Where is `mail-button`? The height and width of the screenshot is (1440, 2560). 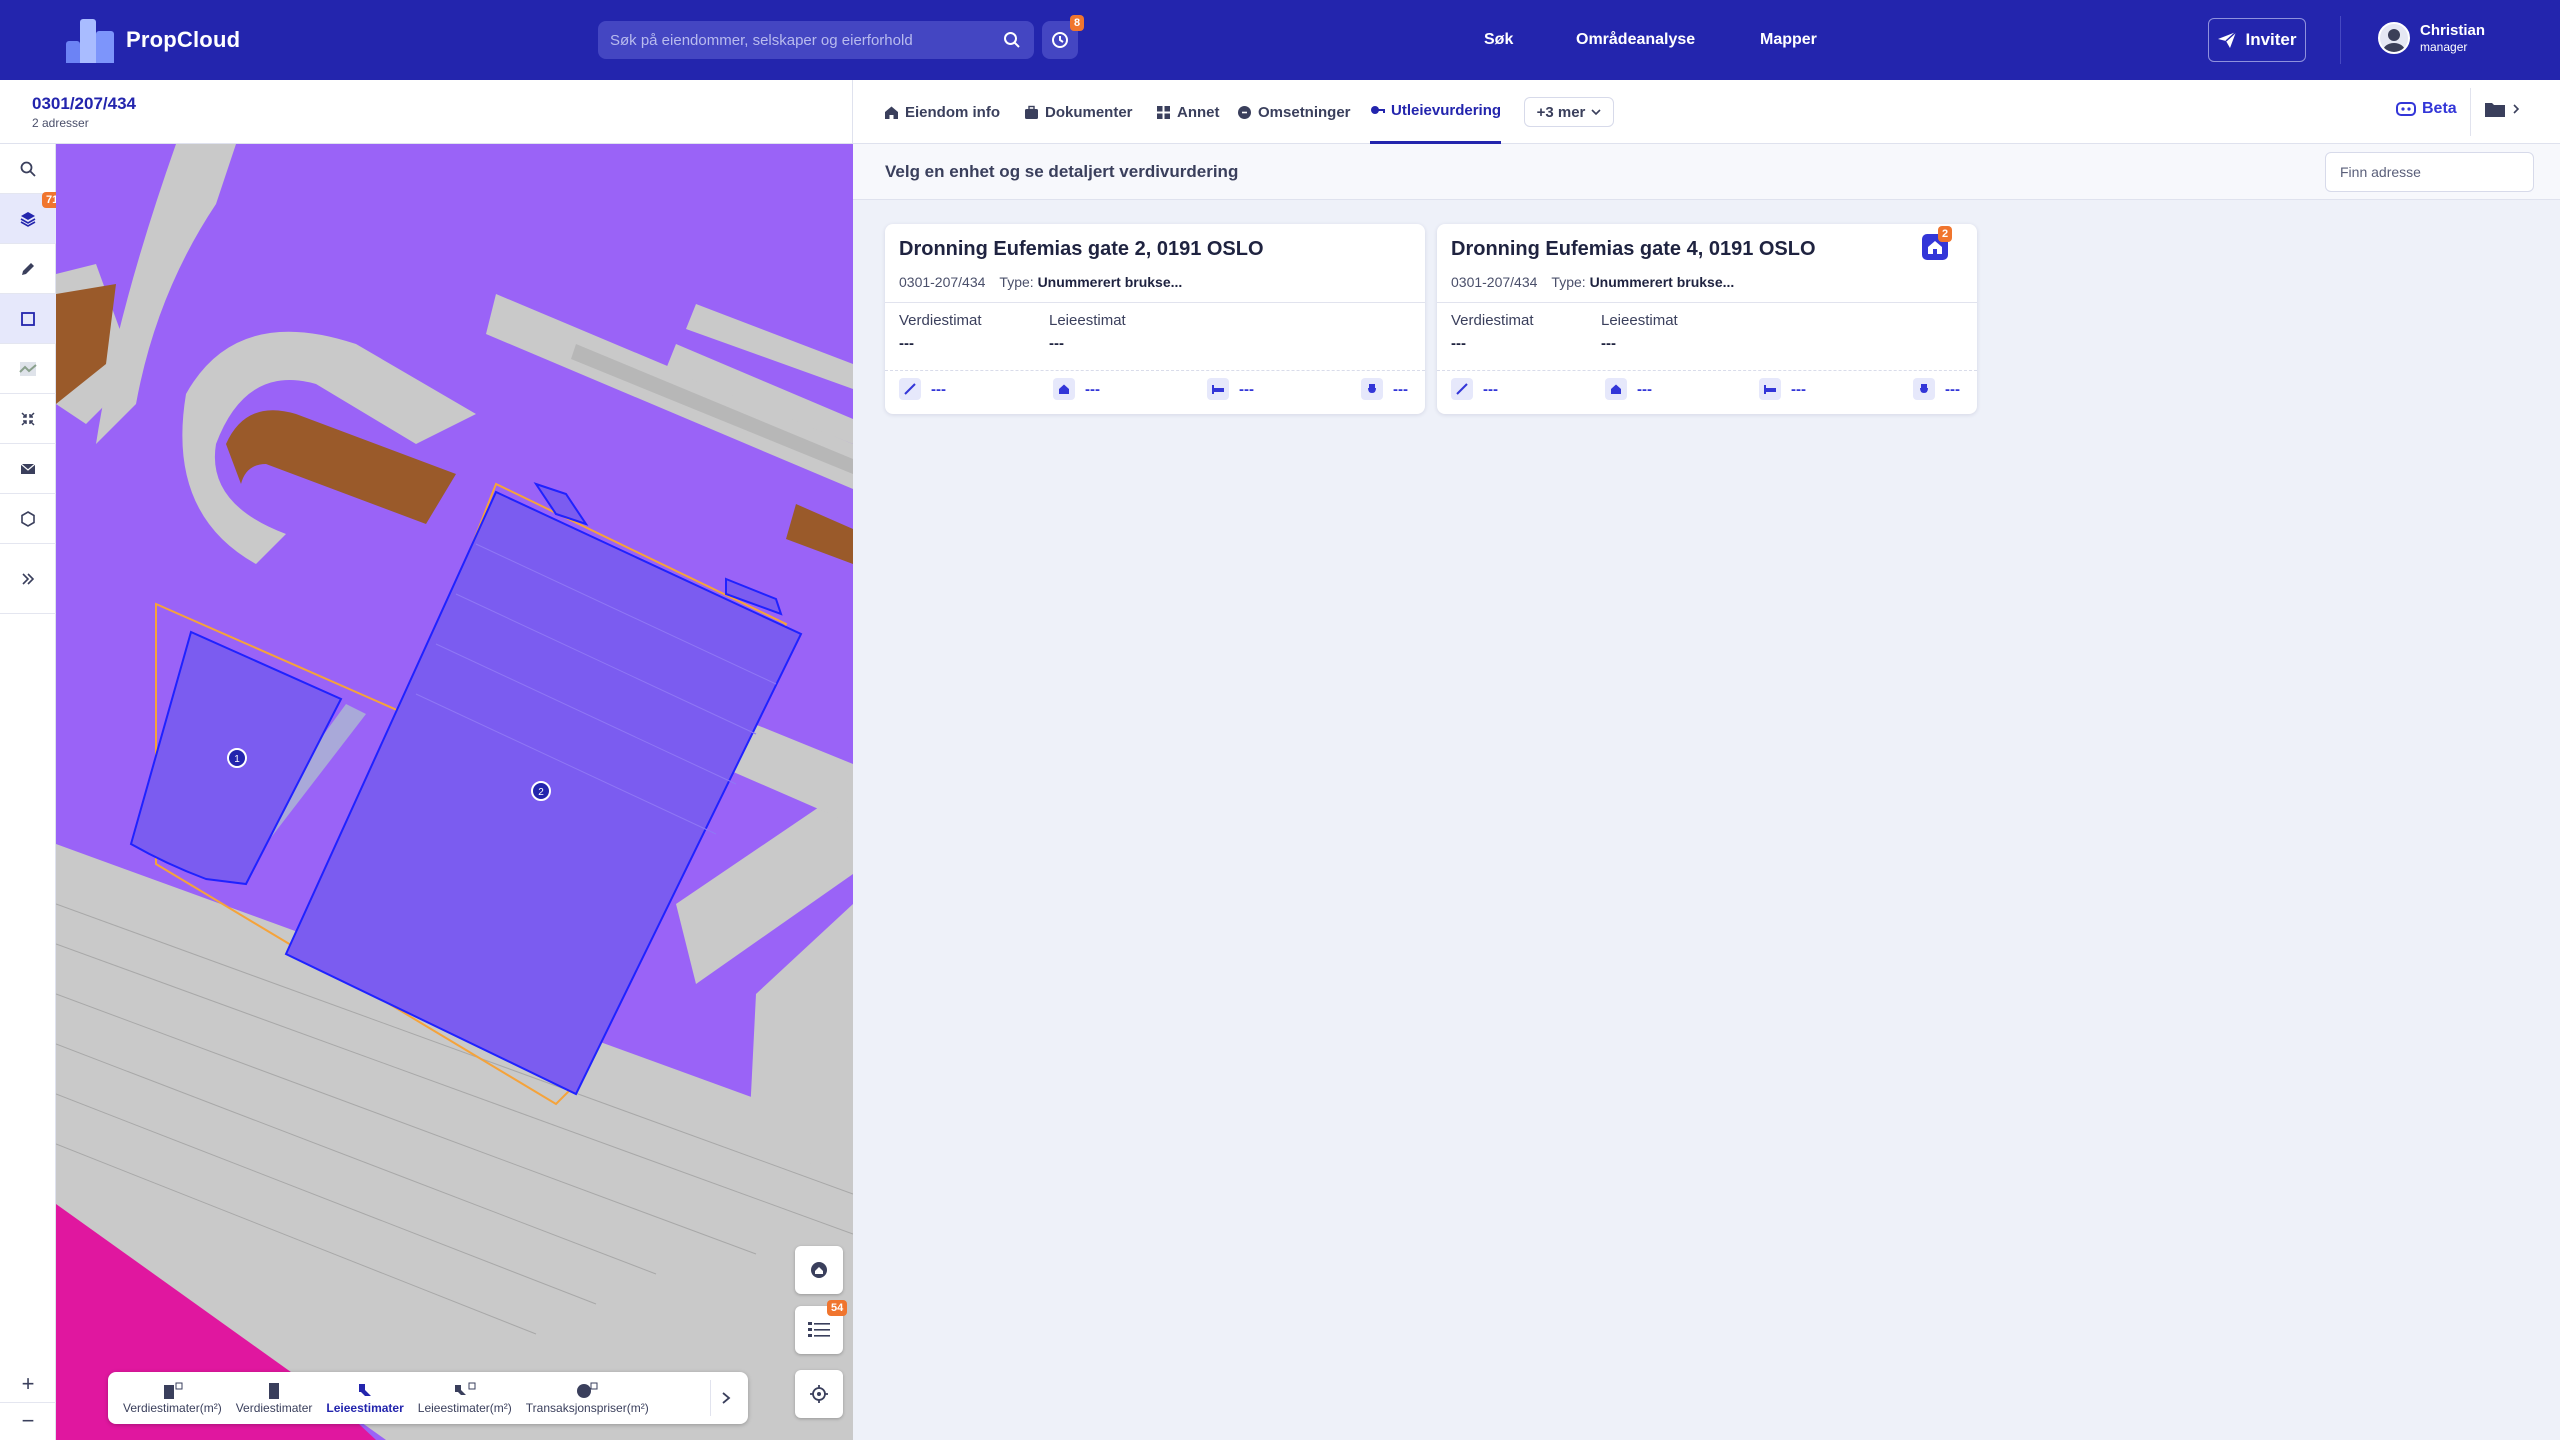 mail-button is located at coordinates (28, 469).